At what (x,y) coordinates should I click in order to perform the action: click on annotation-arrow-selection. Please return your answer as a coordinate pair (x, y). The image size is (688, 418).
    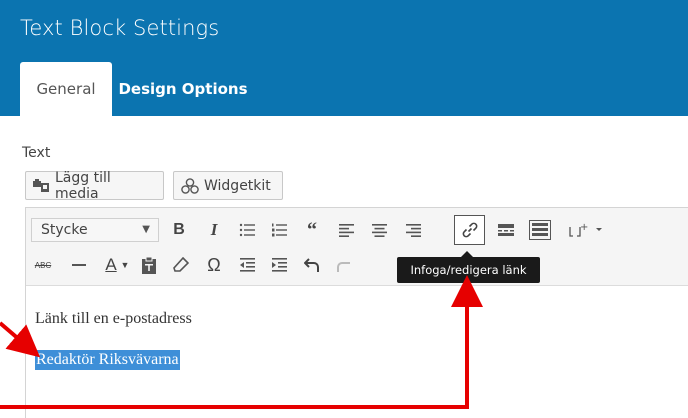
    Looking at the image, I should click on (20, 339).